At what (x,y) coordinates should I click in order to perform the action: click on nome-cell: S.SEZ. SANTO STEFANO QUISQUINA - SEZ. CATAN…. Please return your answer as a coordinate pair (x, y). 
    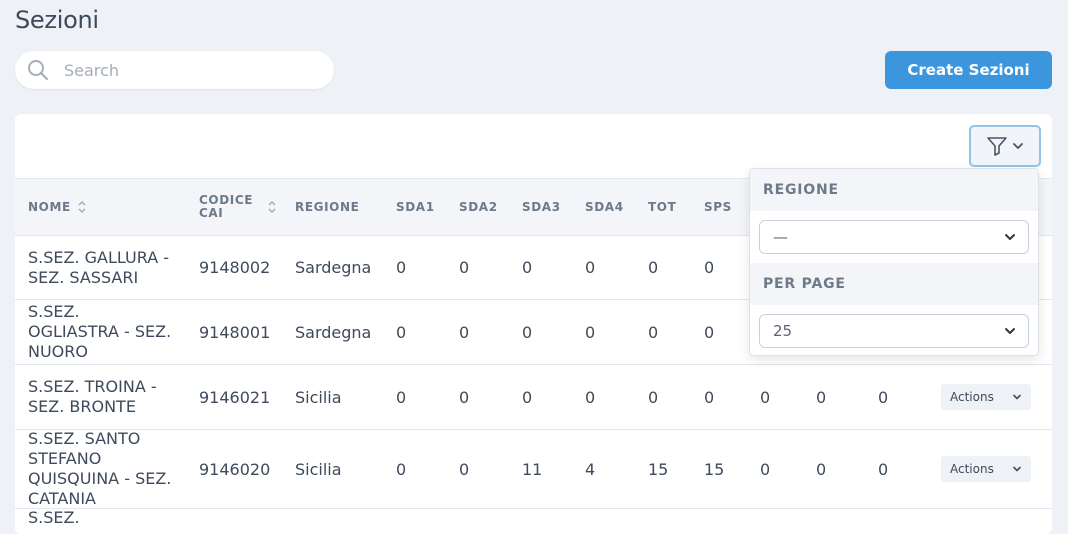
    Looking at the image, I should click on (100, 468).